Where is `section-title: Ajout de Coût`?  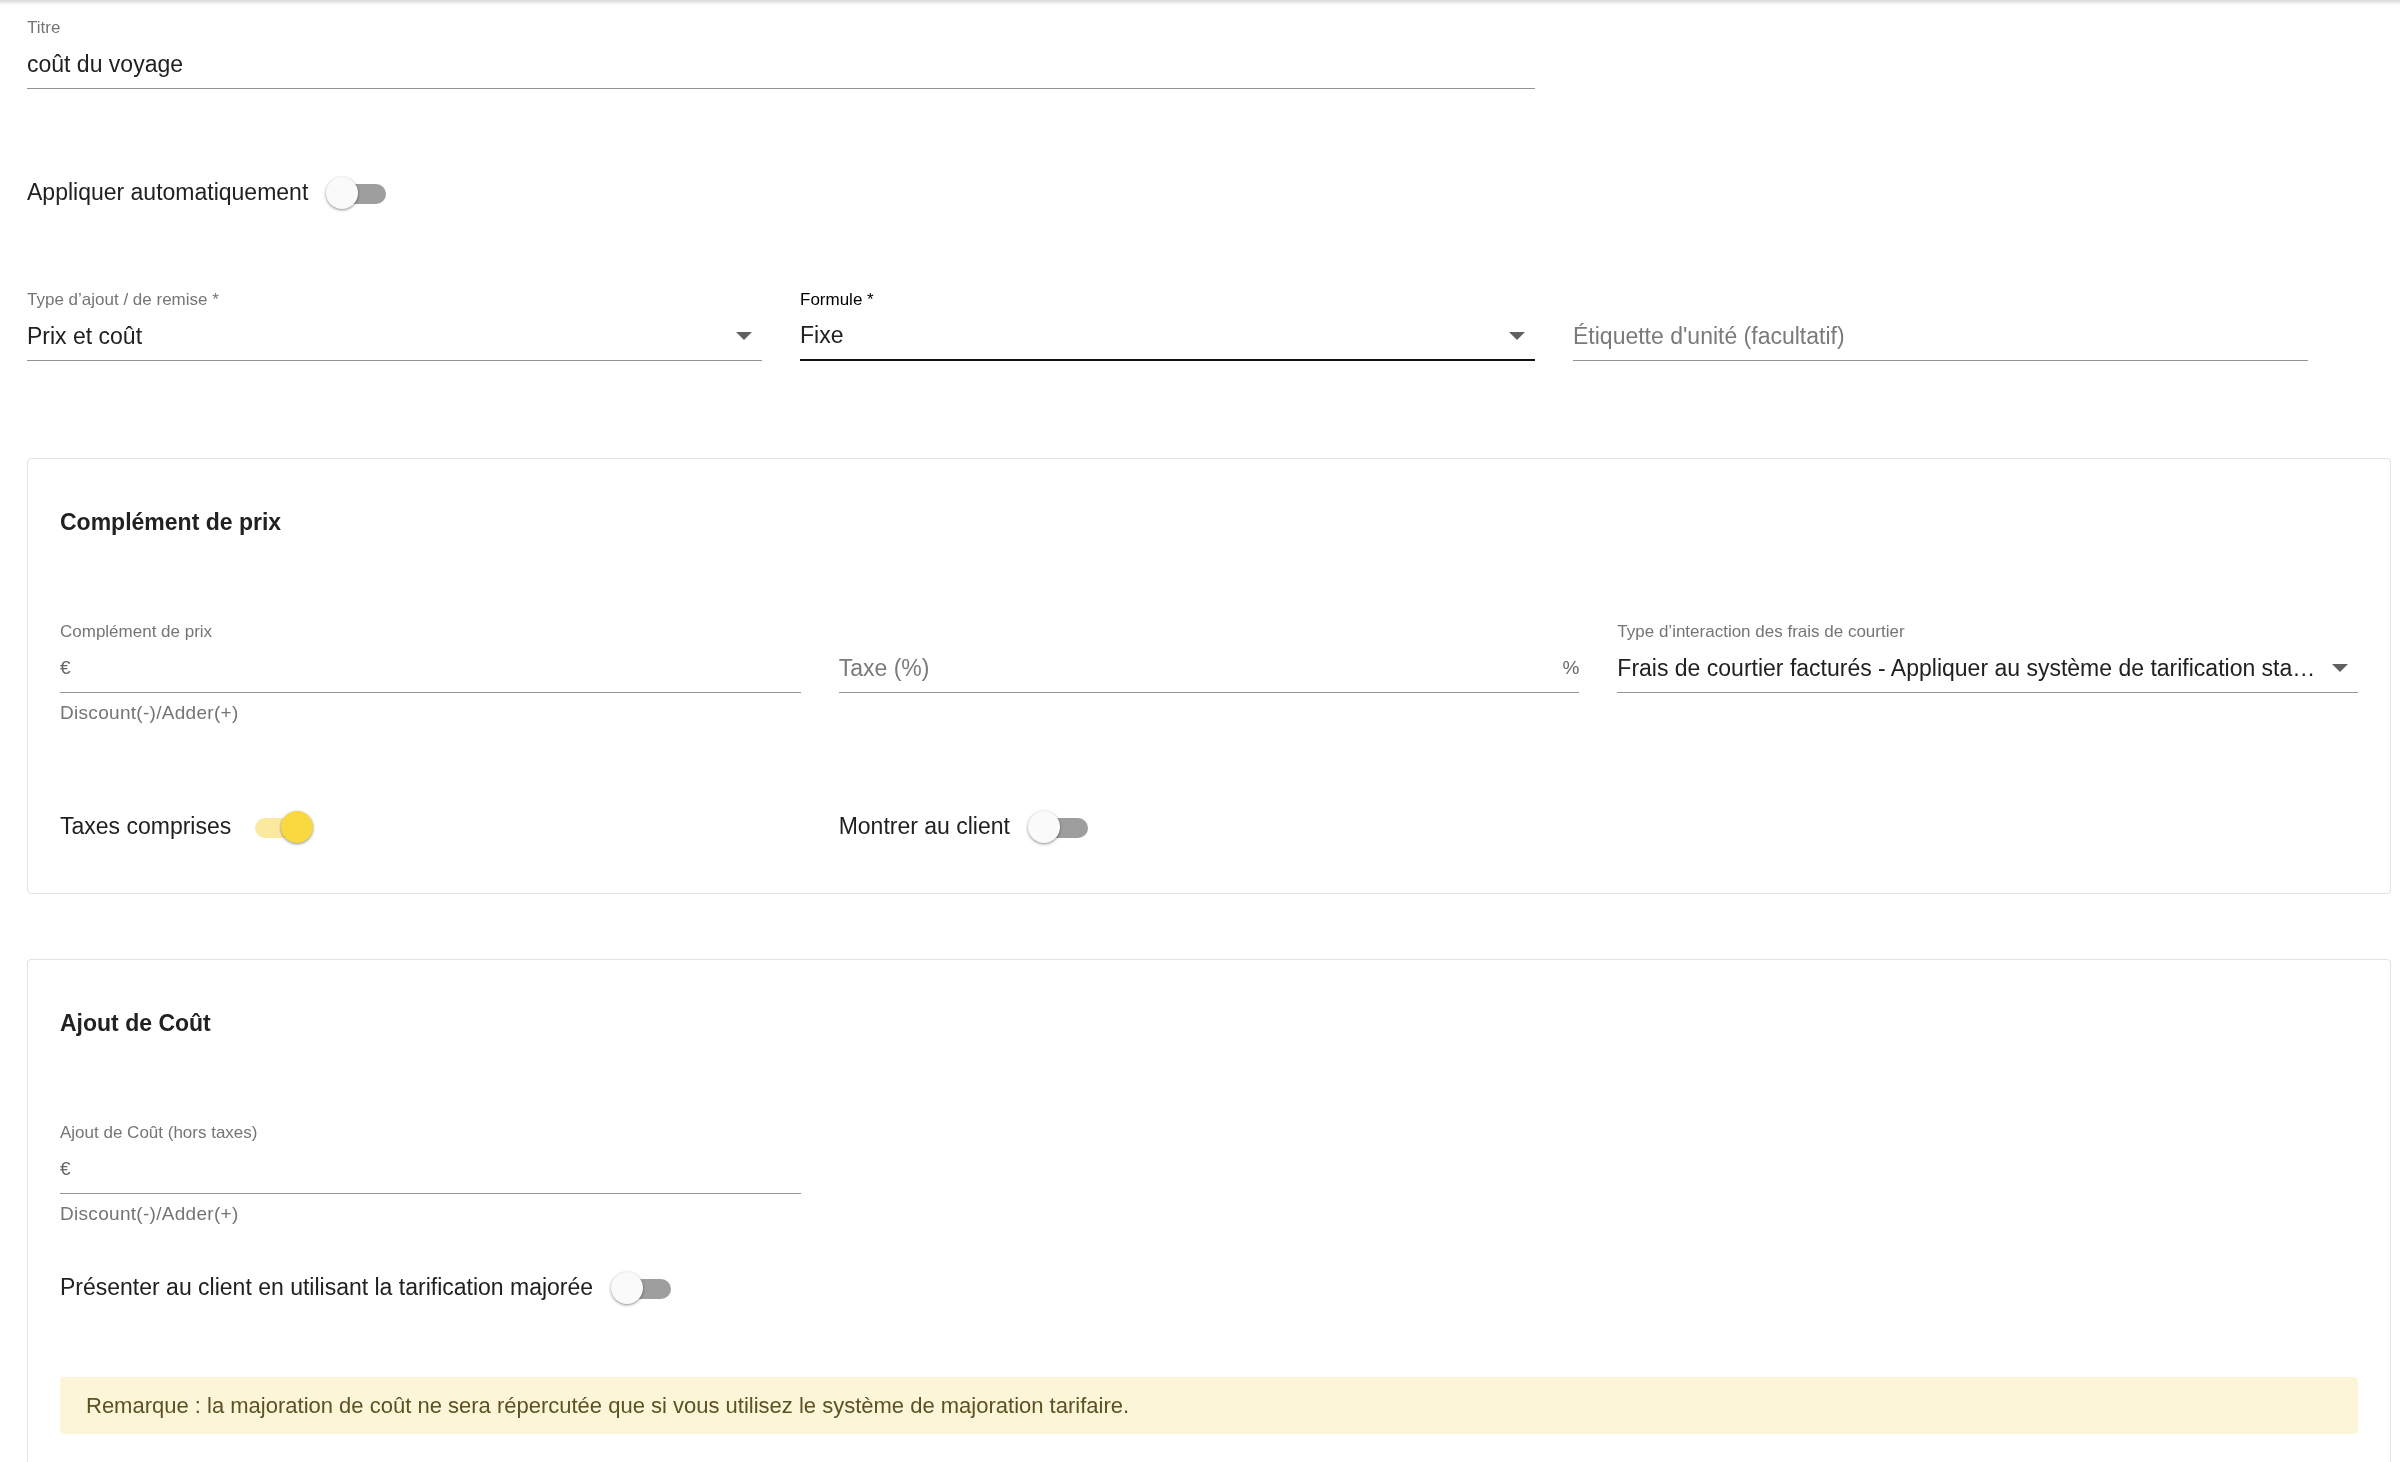 section-title: Ajout de Coût is located at coordinates (136, 1023).